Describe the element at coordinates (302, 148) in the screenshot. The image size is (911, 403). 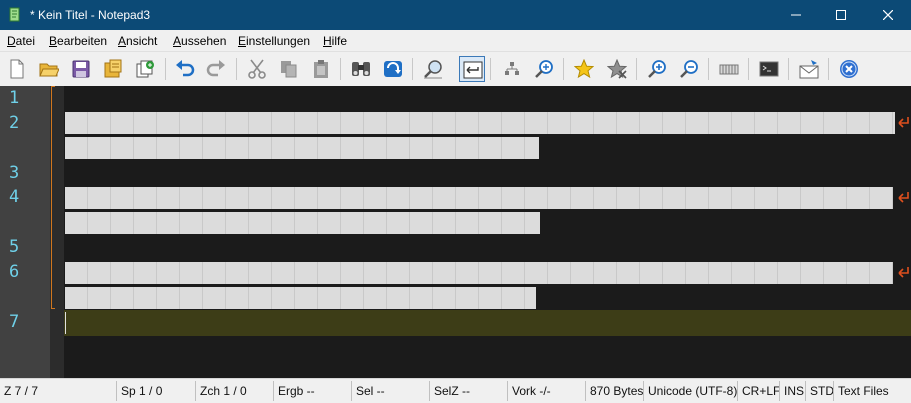
I see `selected-text-line-2-wrap` at that location.